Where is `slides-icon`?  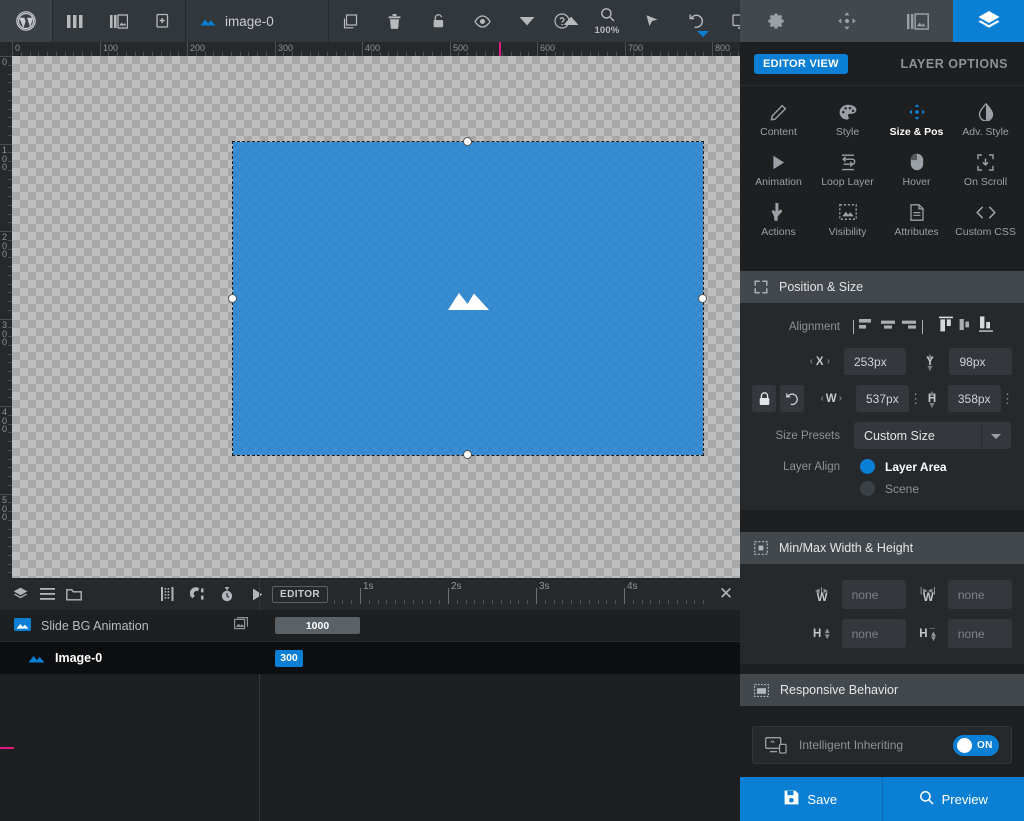
slides-icon is located at coordinates (119, 21).